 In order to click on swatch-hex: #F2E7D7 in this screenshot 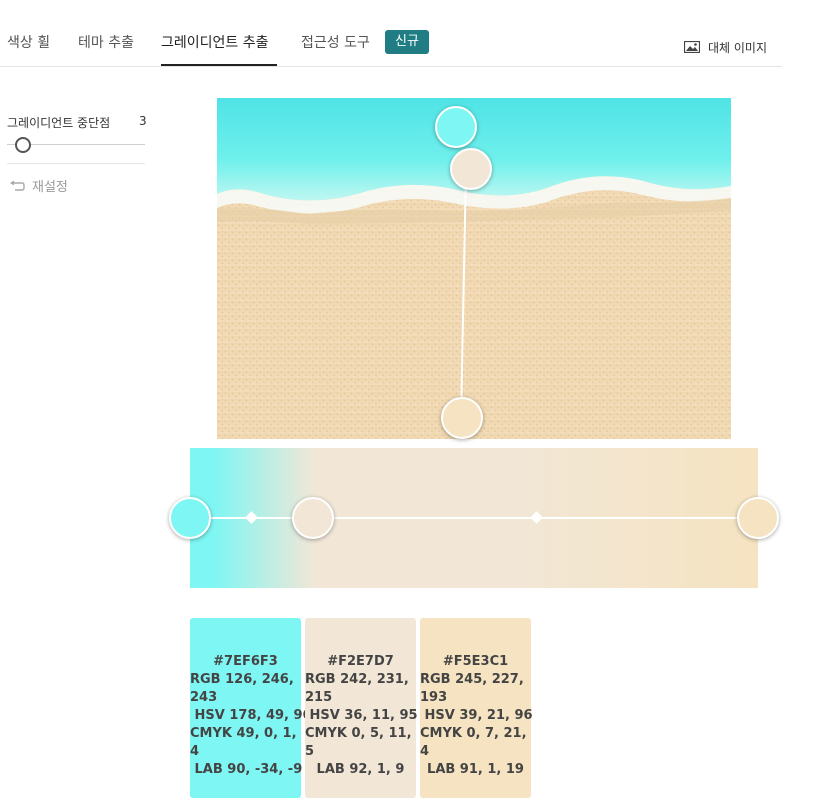, I will do `click(360, 661)`.